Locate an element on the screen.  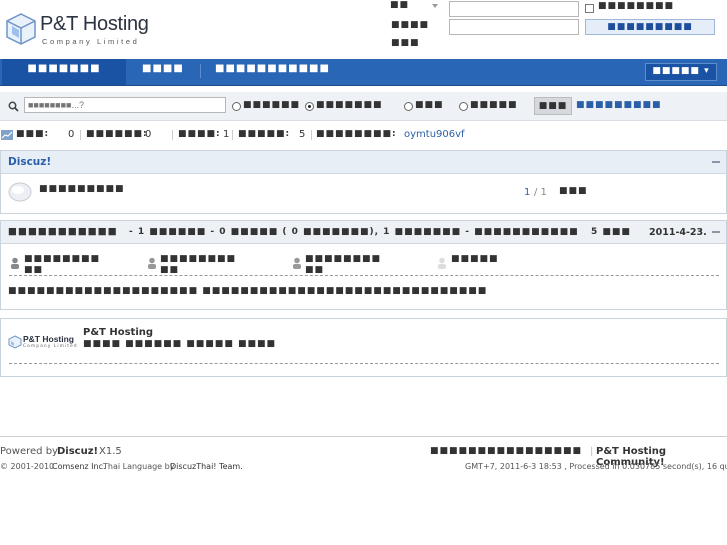
online-record: 5 ■■■ is located at coordinates (611, 232).